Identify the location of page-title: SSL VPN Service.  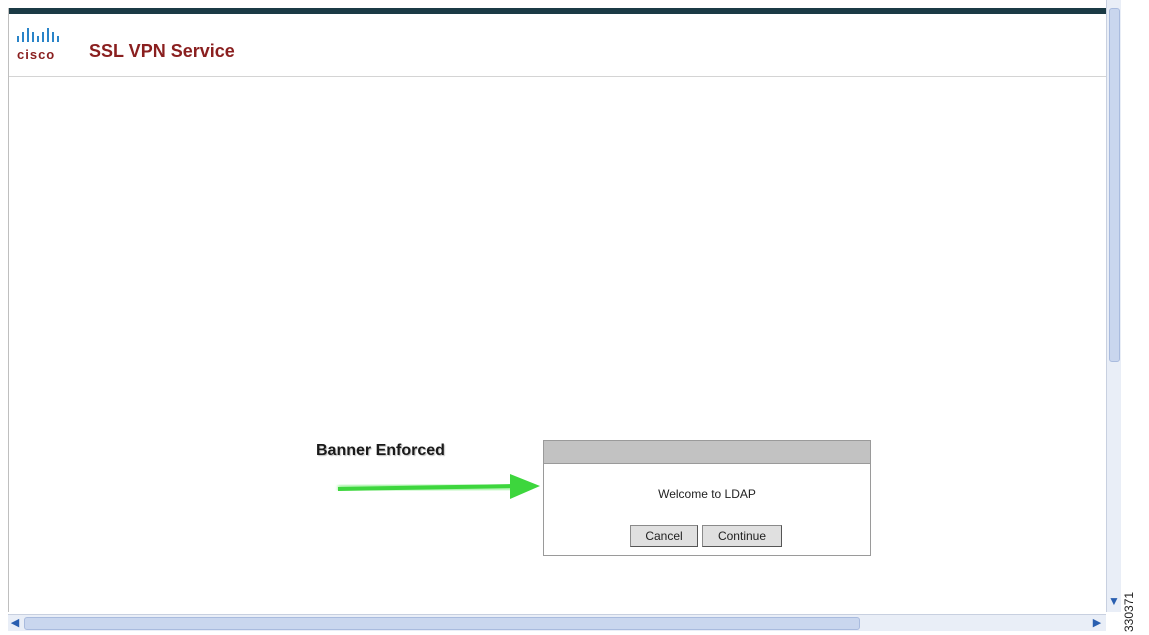
(162, 51).